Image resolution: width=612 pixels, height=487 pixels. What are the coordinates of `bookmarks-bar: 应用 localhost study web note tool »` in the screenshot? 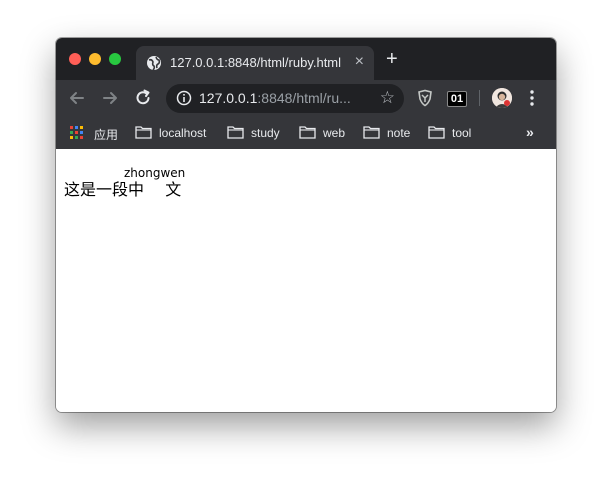 It's located at (306, 133).